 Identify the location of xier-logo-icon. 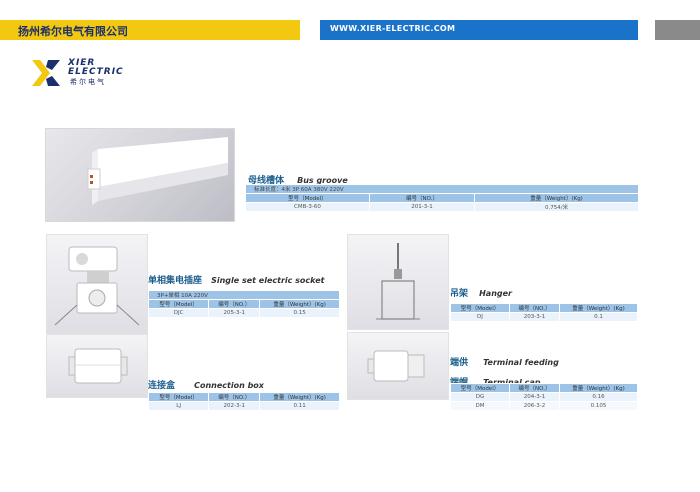
(46, 73).